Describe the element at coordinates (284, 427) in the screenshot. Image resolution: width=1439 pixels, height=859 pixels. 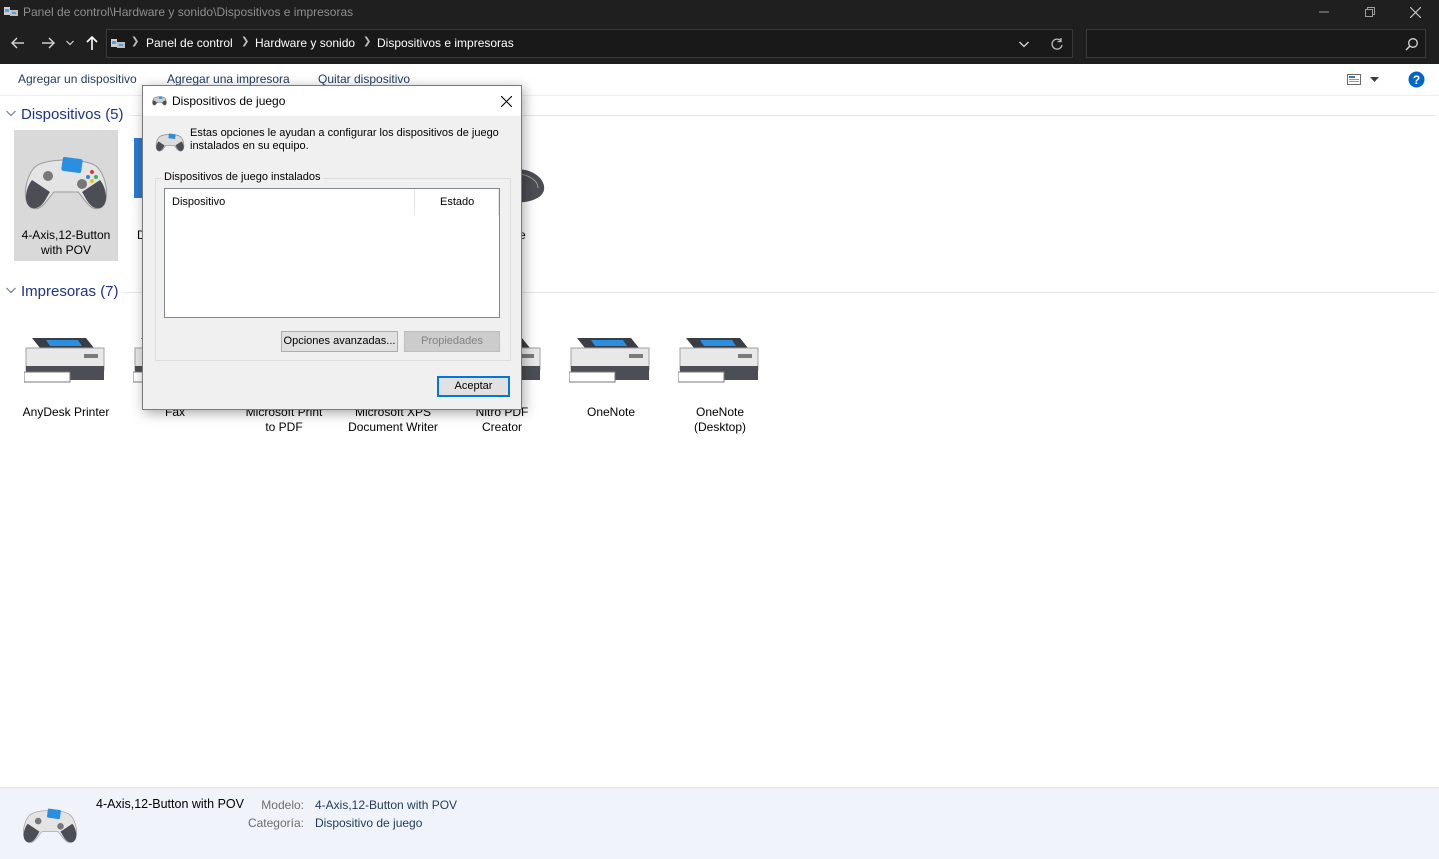
I see `printer-label-line2: to PDF` at that location.